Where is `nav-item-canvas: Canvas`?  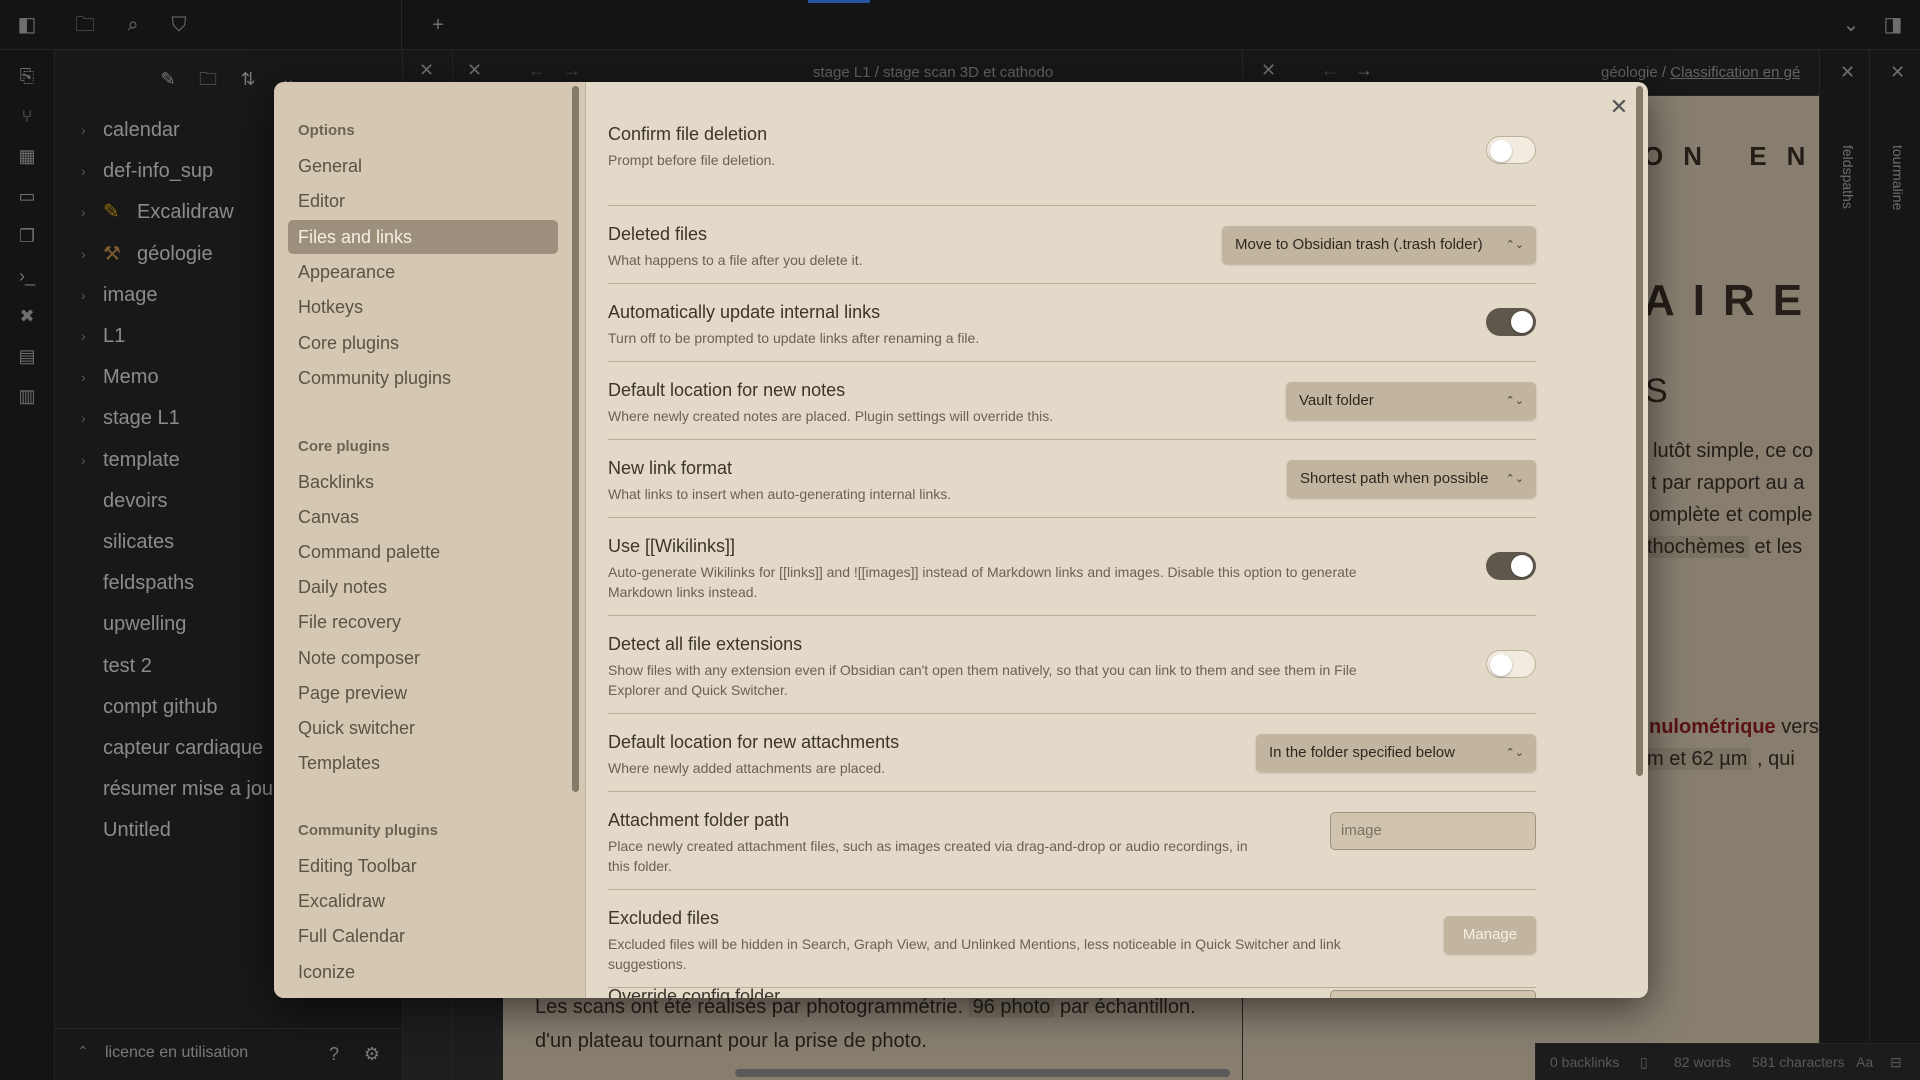 nav-item-canvas: Canvas is located at coordinates (423, 517).